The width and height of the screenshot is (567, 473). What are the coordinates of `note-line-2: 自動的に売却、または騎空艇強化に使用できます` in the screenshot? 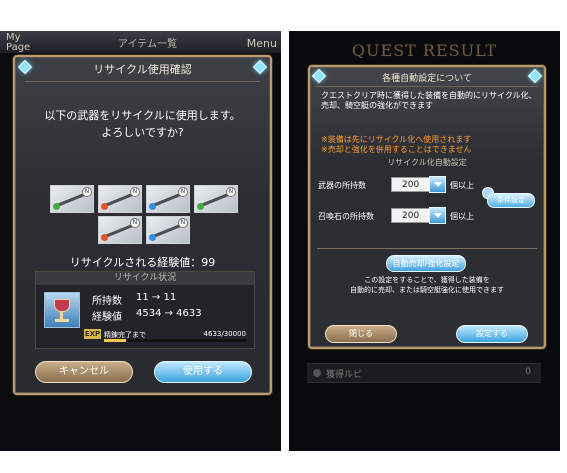 It's located at (427, 290).